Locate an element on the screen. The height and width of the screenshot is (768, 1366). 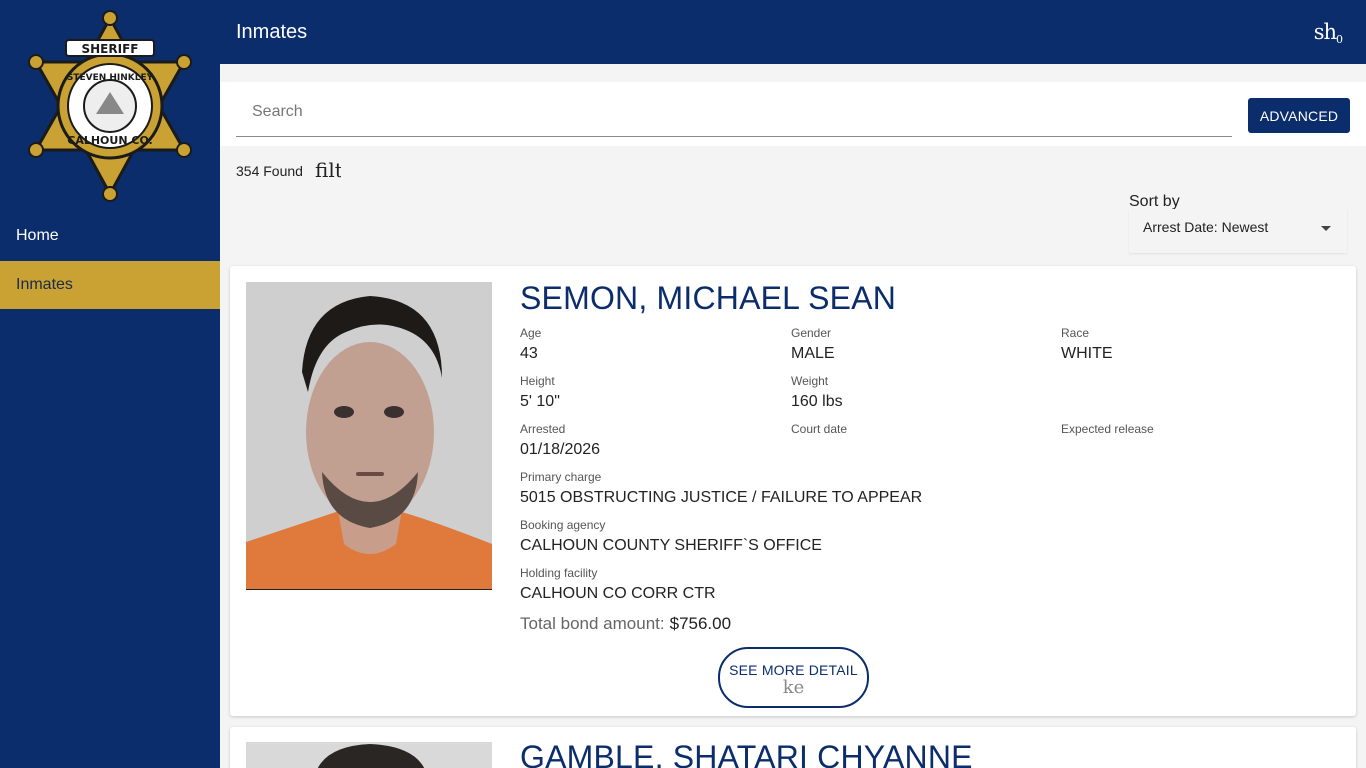
height-label: Height is located at coordinates (537, 381).